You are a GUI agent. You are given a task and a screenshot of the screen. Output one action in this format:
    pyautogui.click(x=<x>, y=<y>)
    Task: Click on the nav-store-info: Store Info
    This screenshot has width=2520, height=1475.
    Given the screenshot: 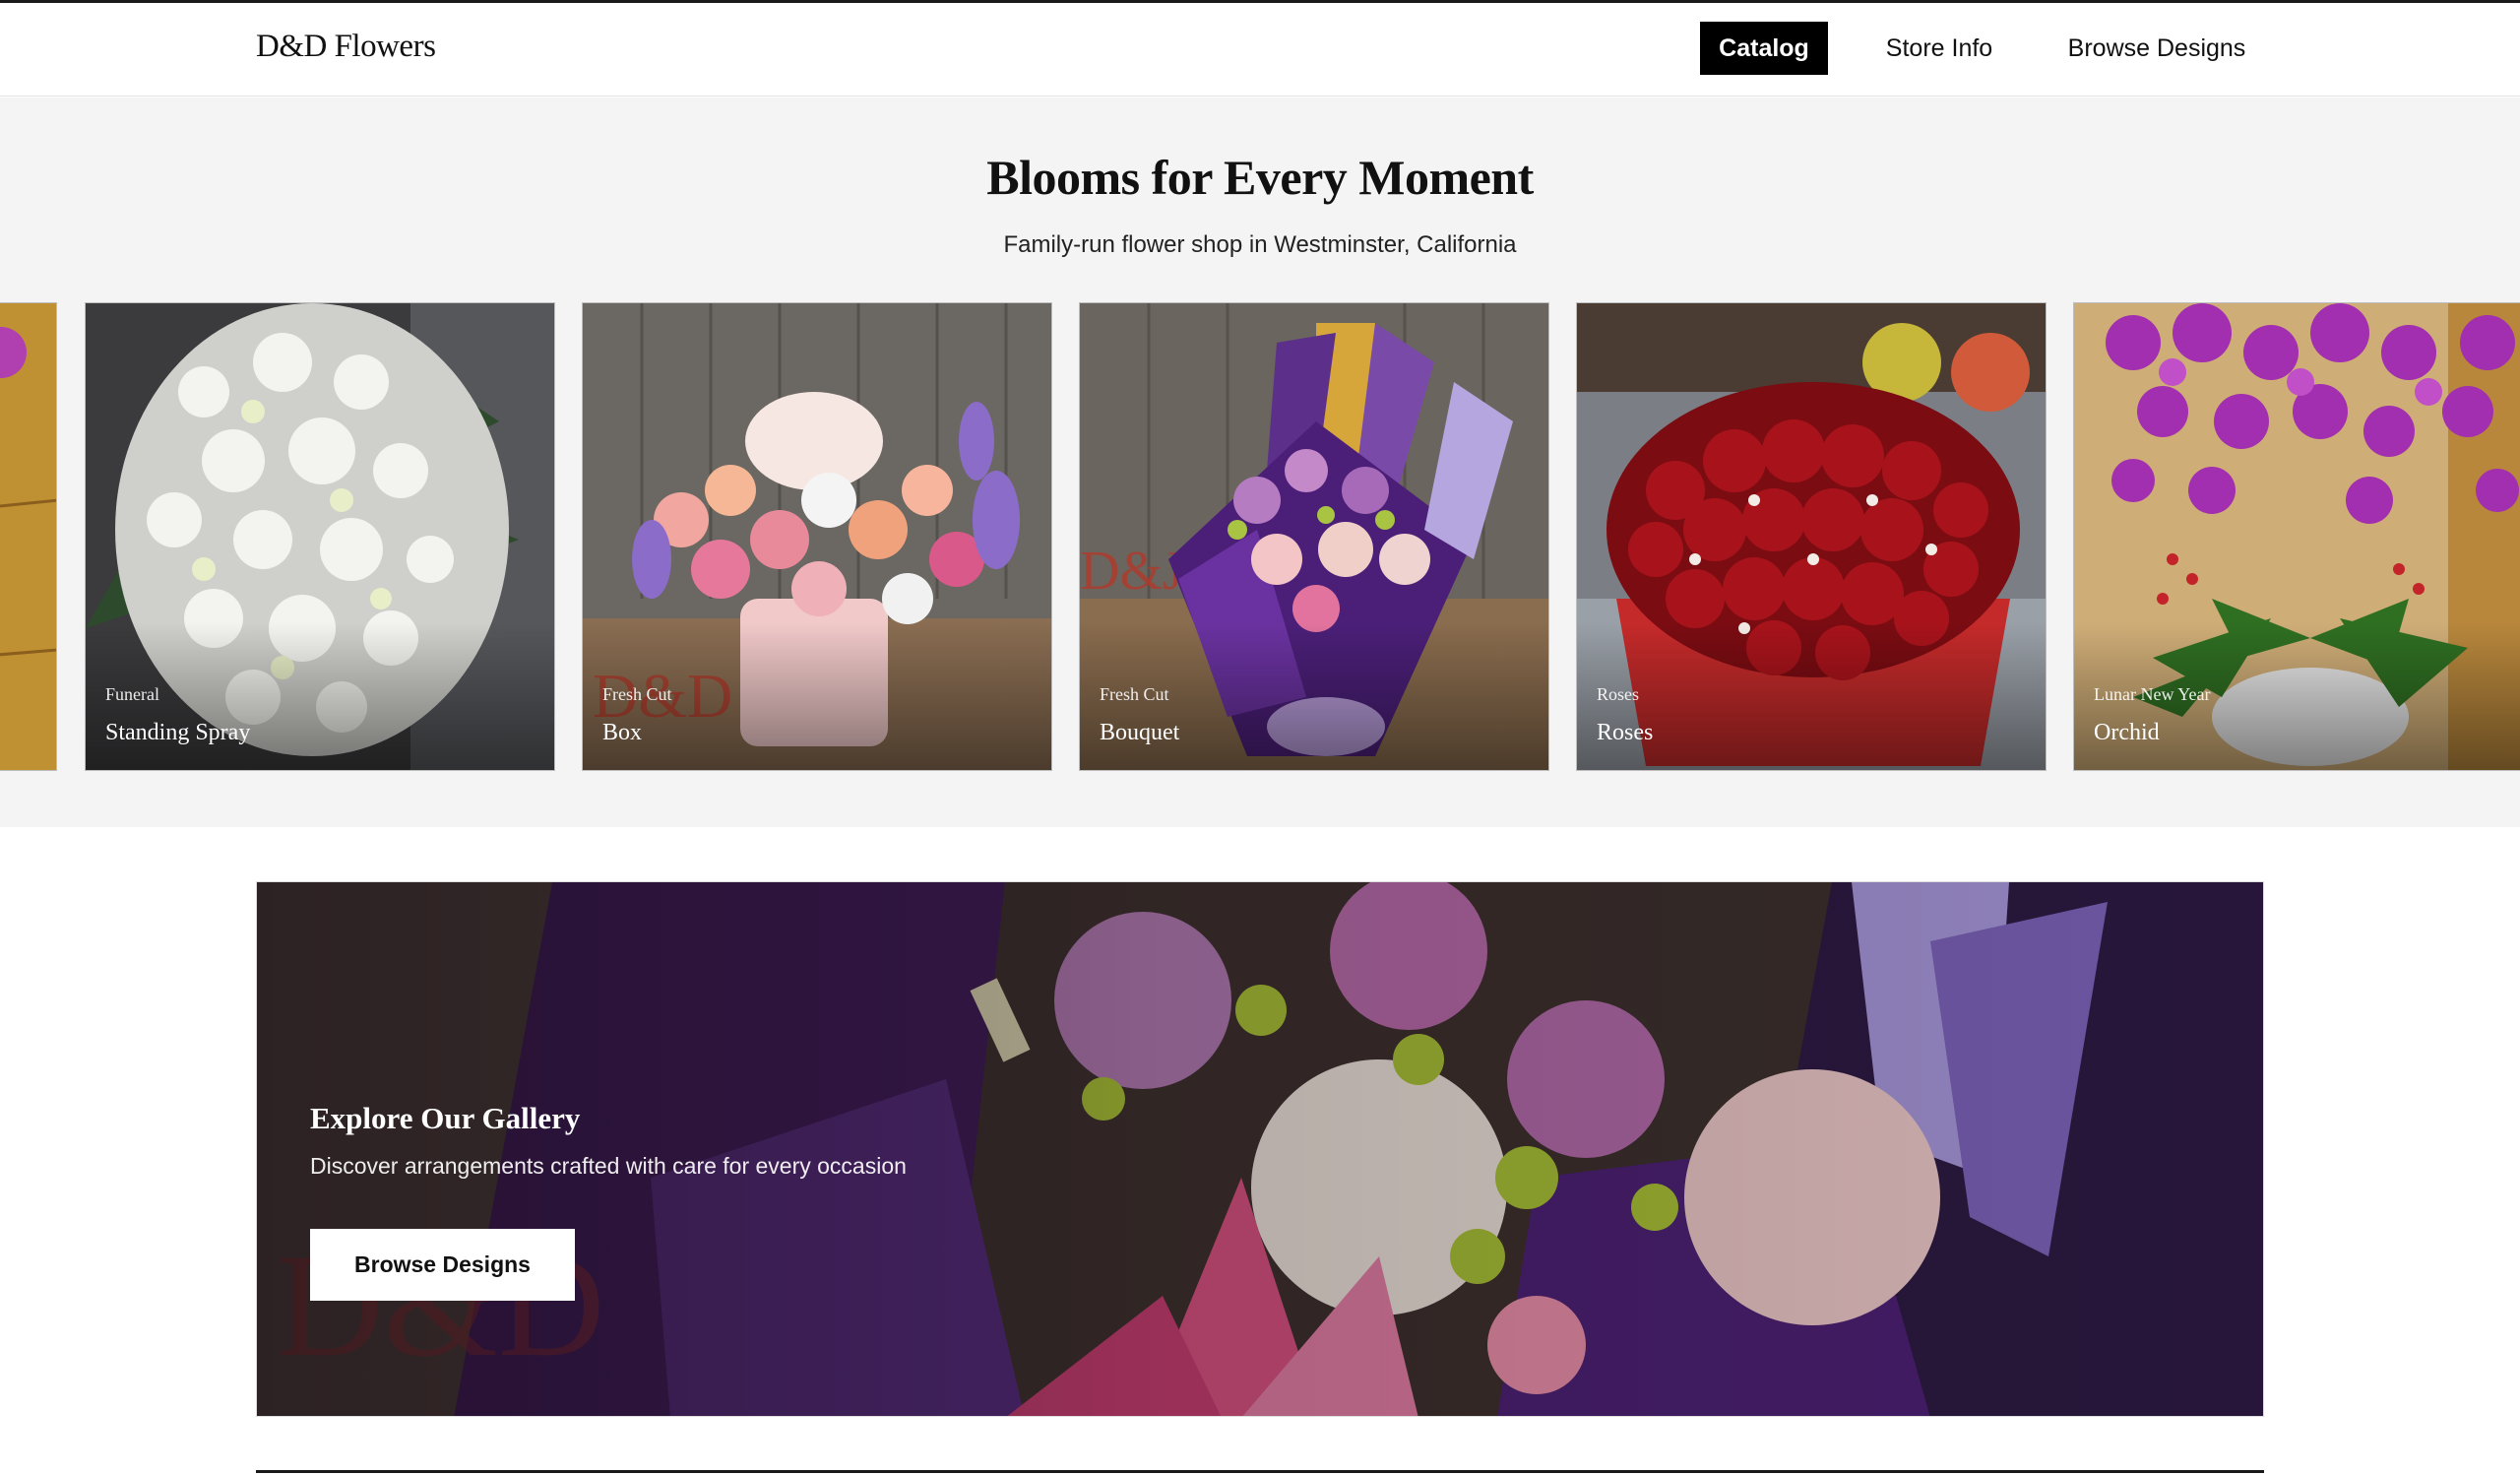 What is the action you would take?
    pyautogui.click(x=1939, y=48)
    